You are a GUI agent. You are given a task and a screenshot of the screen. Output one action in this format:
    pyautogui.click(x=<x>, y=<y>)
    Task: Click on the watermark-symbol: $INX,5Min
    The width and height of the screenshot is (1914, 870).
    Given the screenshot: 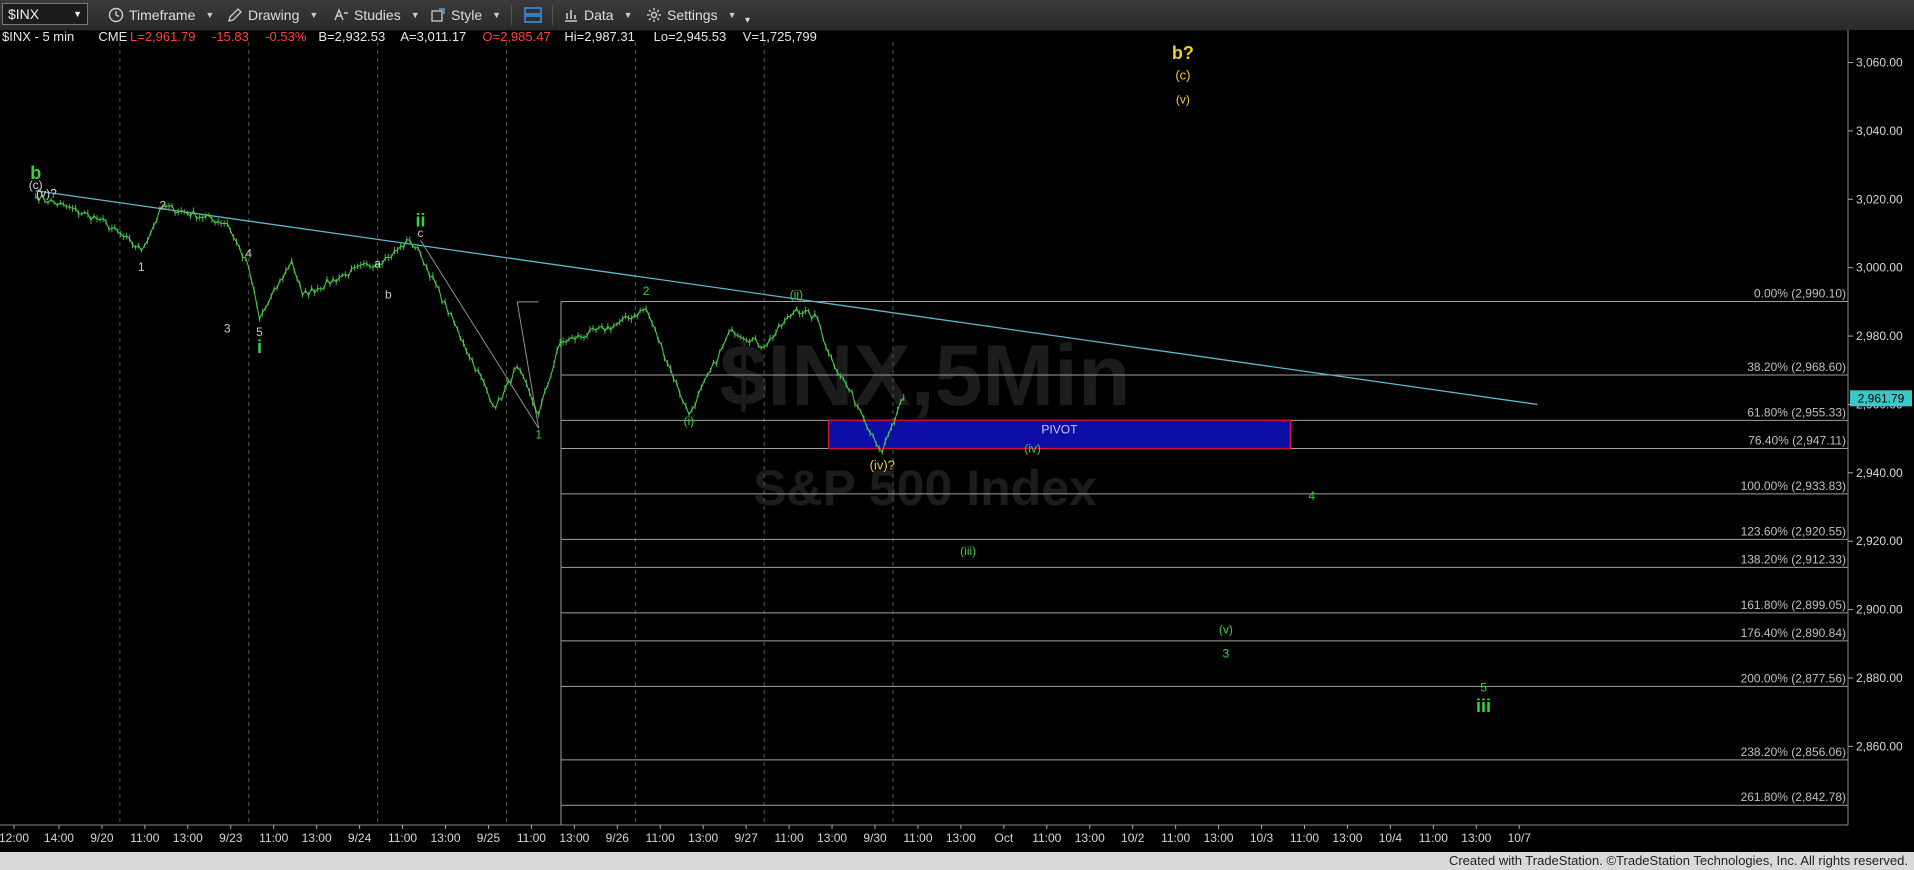 What is the action you would take?
    pyautogui.click(x=925, y=376)
    